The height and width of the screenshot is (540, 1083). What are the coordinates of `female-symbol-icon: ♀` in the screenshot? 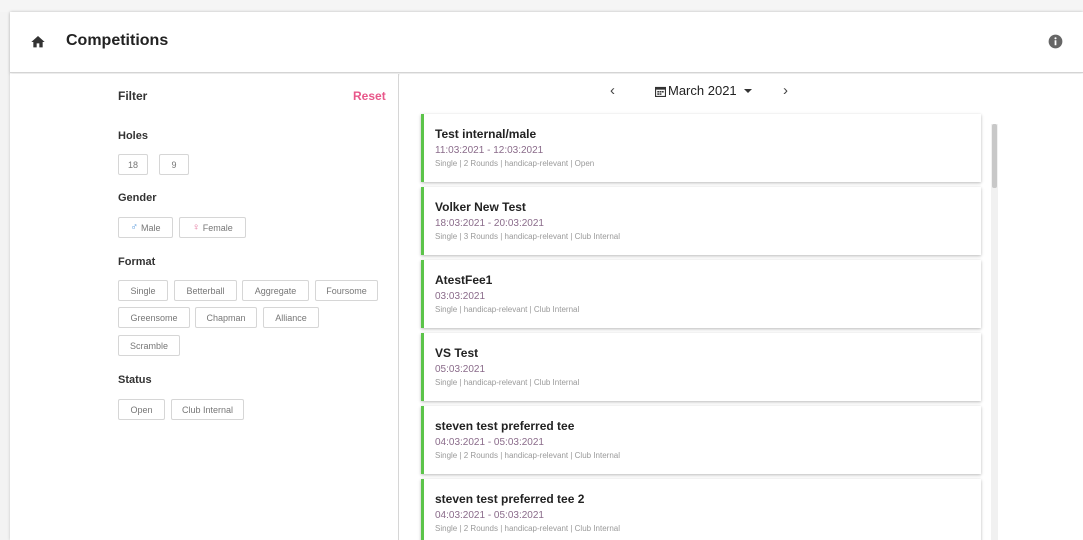 It's located at (196, 227).